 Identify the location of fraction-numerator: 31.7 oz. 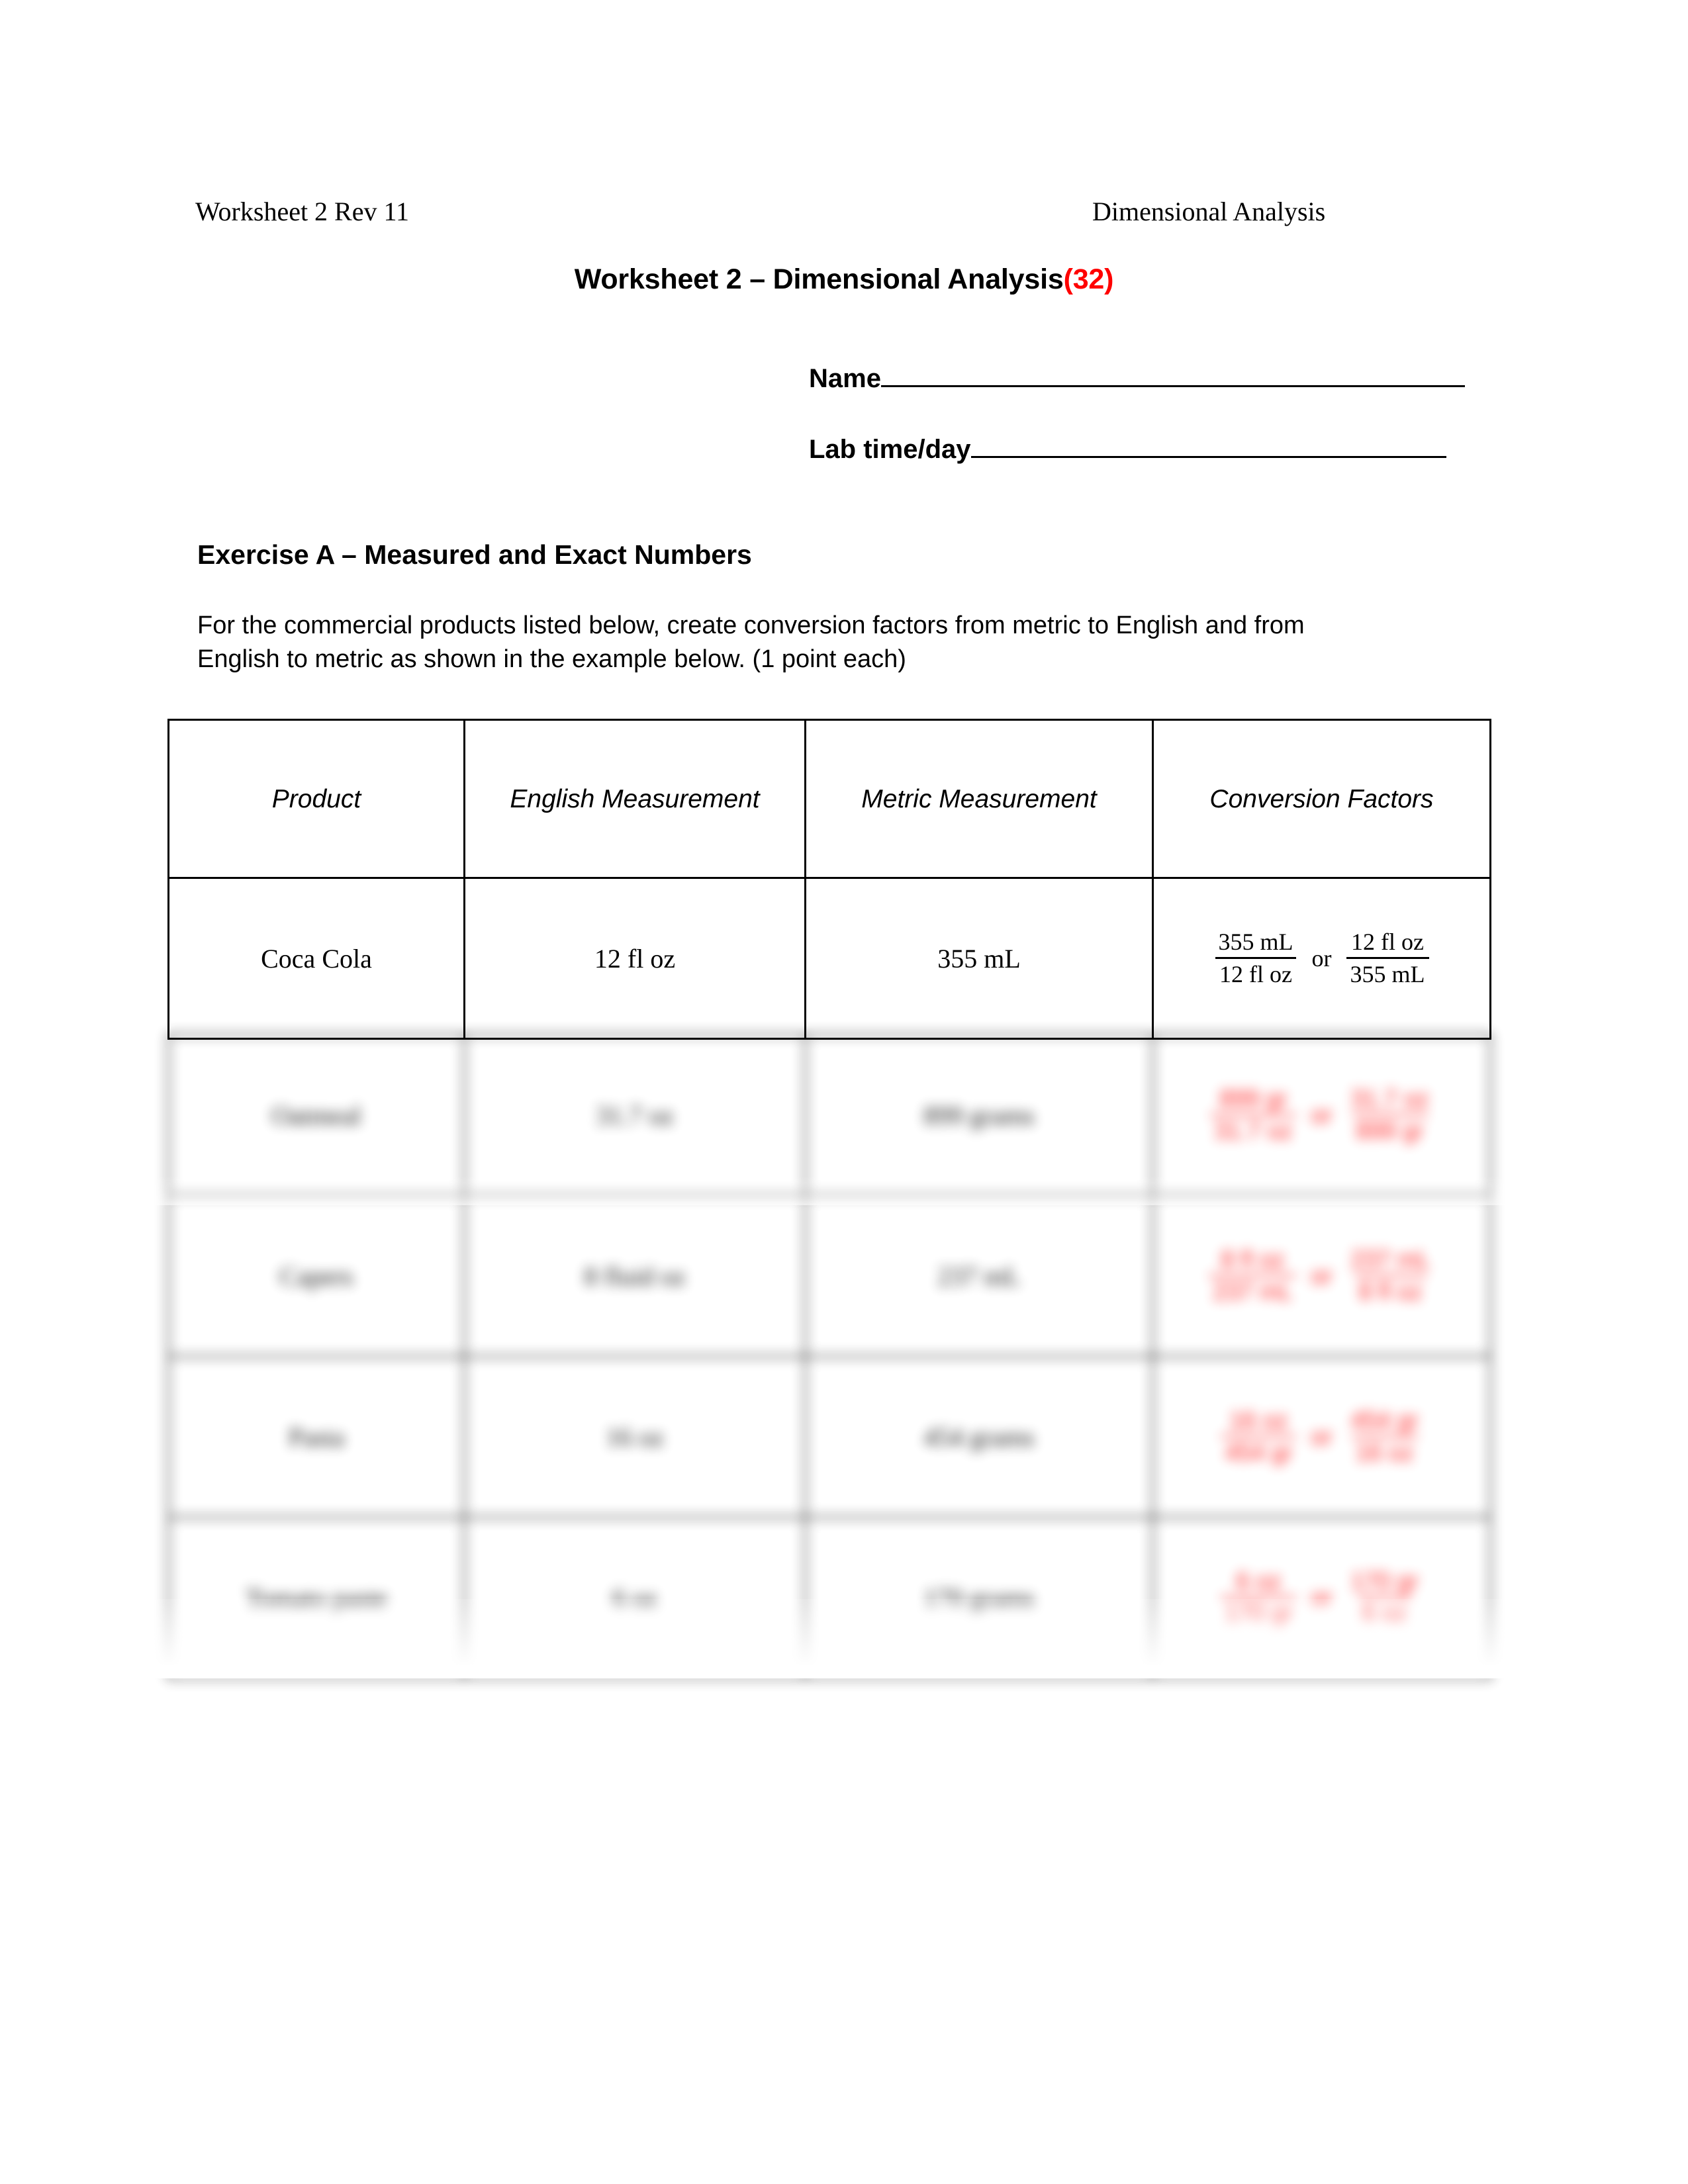
(1389, 1099).